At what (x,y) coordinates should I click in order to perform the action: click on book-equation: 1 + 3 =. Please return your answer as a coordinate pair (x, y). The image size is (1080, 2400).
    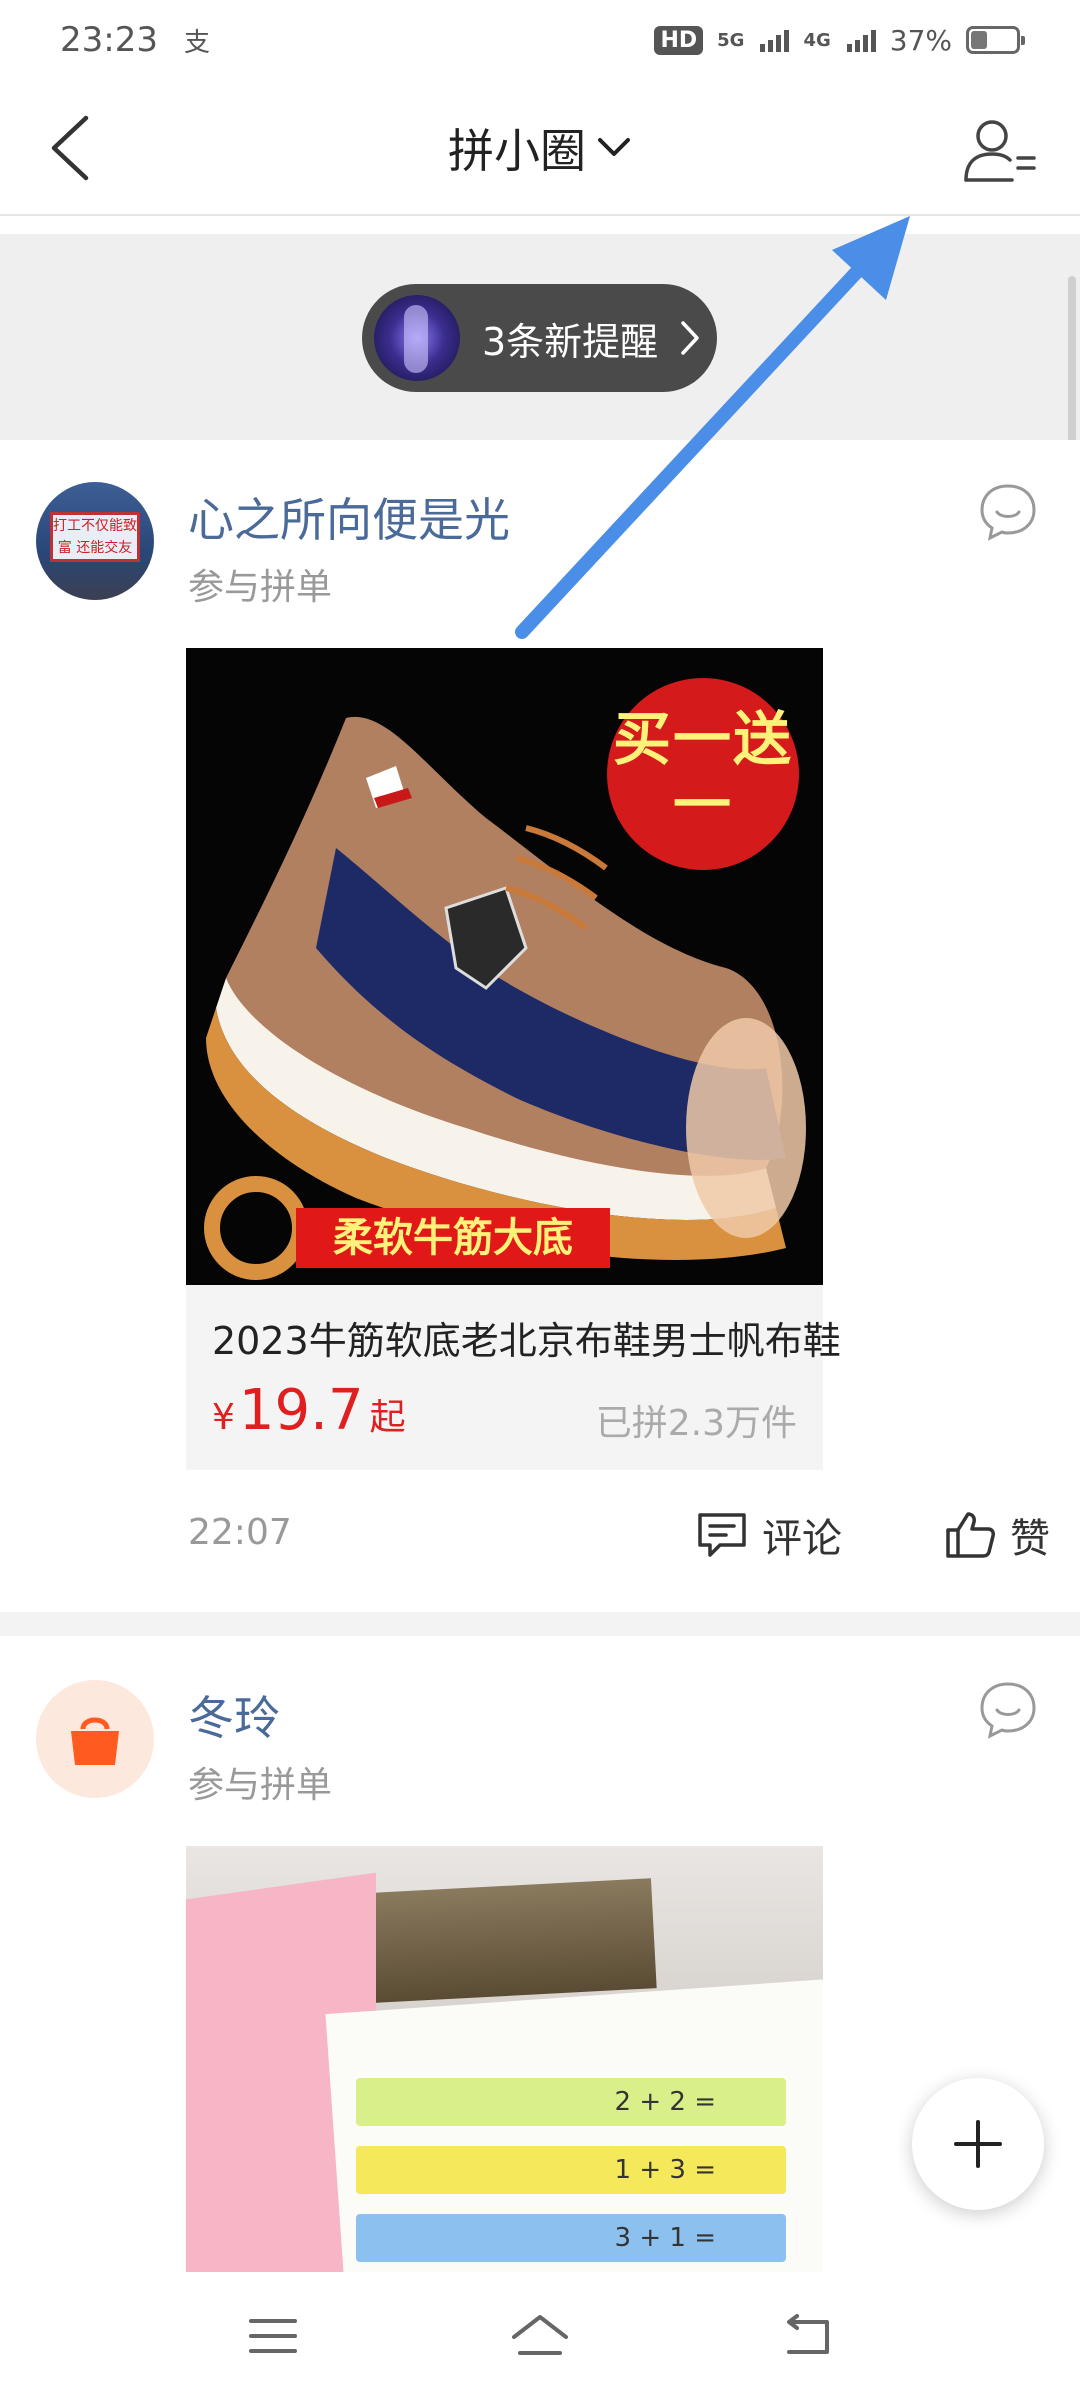
    Looking at the image, I should click on (665, 2170).